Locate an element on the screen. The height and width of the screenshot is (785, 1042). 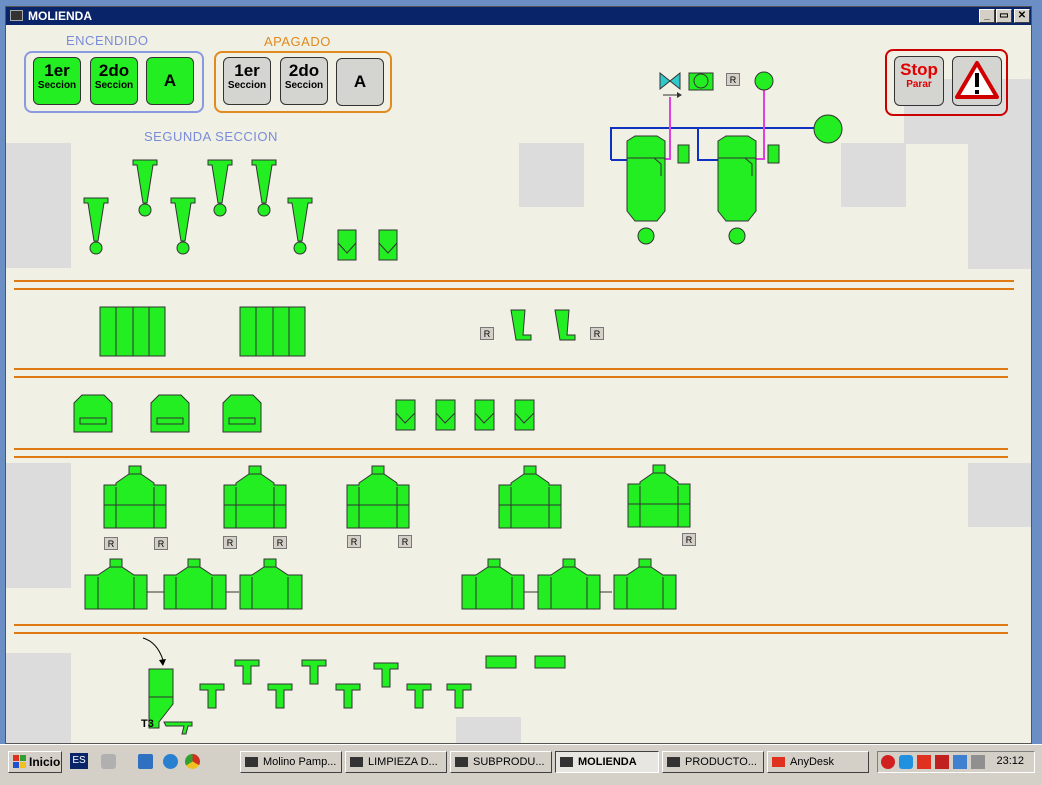
t3-label: T3 is located at coordinates (147, 724).